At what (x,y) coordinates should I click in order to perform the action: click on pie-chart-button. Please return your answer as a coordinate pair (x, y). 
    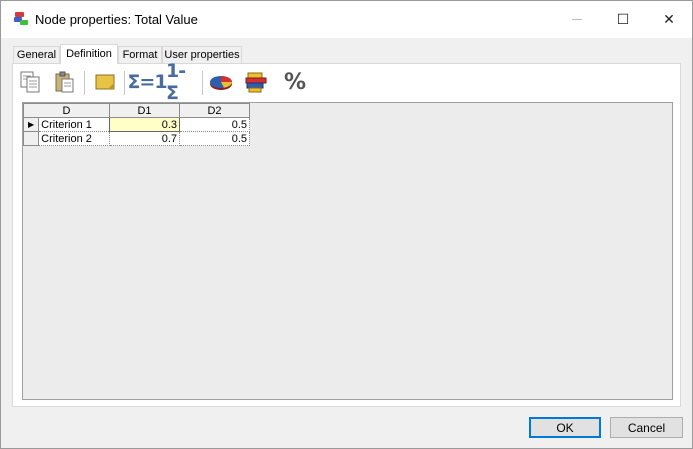
    Looking at the image, I should click on (221, 82).